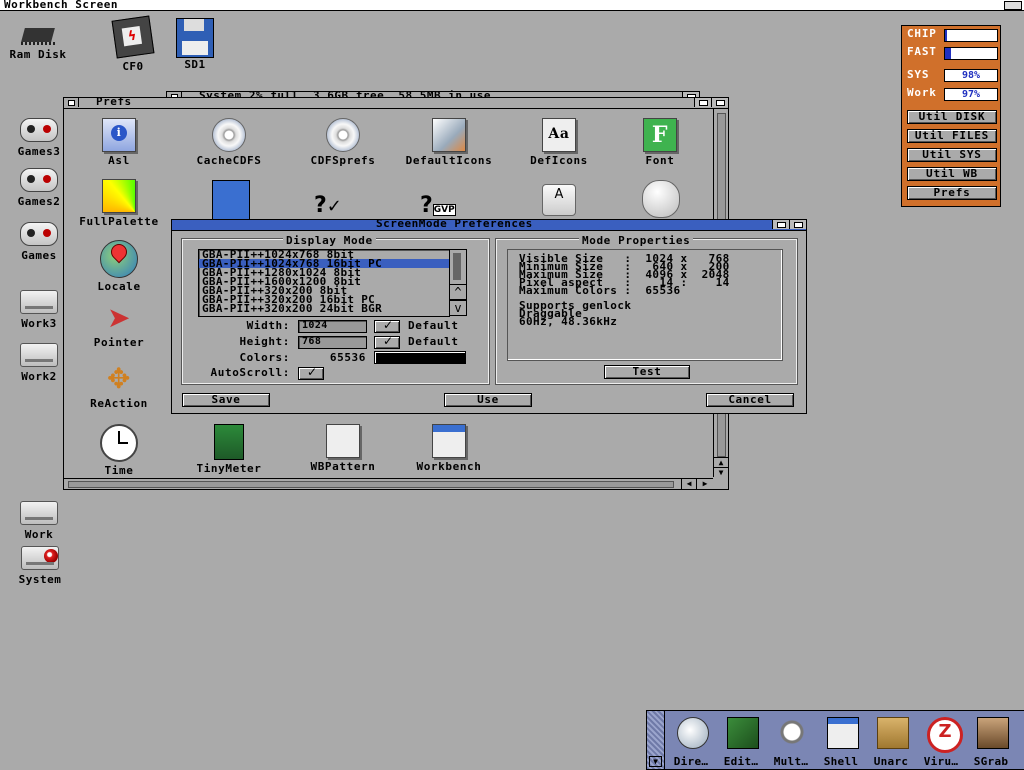 The width and height of the screenshot is (1024, 770). Describe the element at coordinates (488, 400) in the screenshot. I see `use-button: Use` at that location.